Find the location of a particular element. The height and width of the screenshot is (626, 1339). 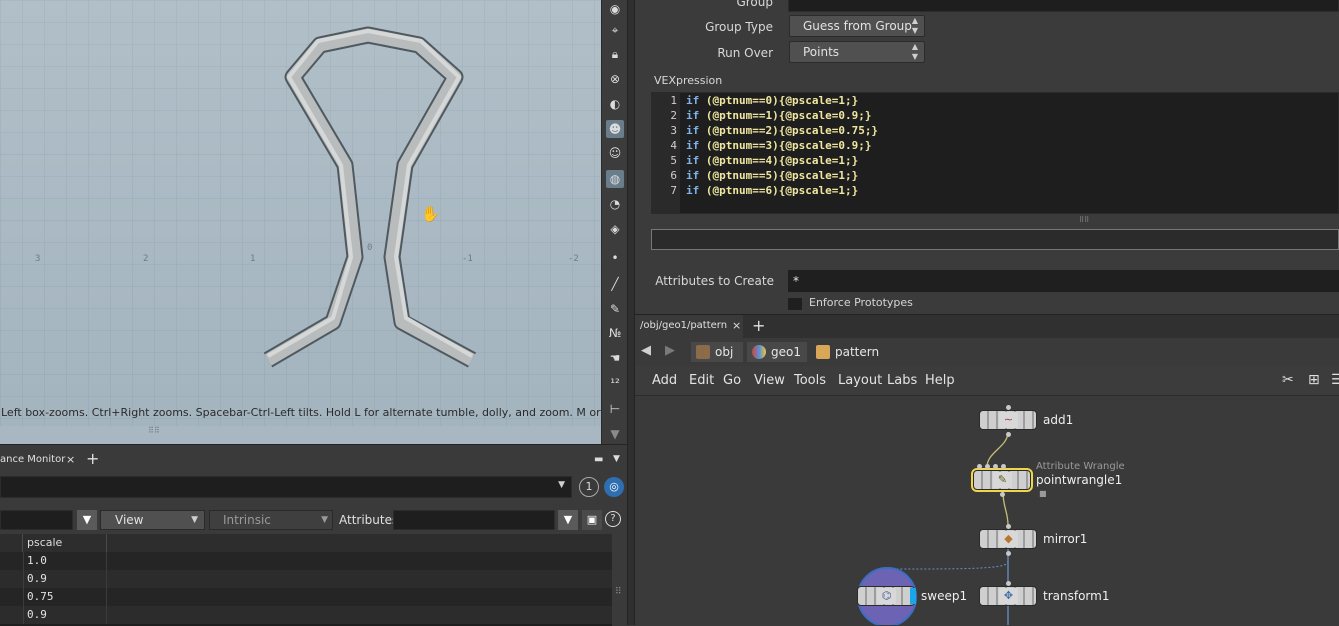

snap-icon: ⊗ is located at coordinates (615, 79).